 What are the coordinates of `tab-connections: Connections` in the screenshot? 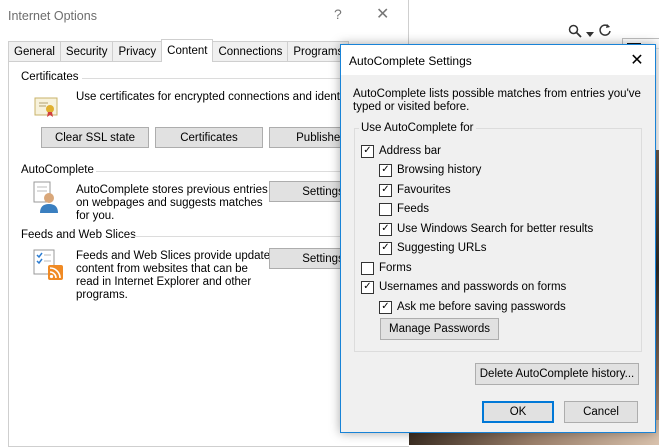 It's located at (250, 51).